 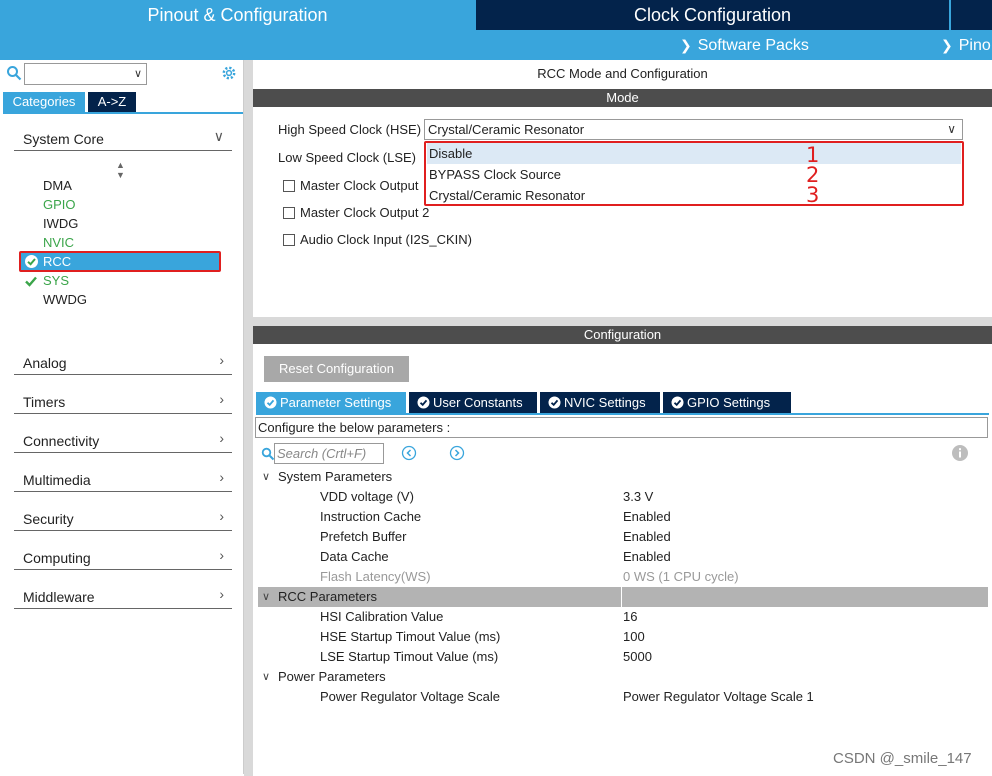 I want to click on tab-clock-configuration: Clock Configuration, so click(x=712, y=15).